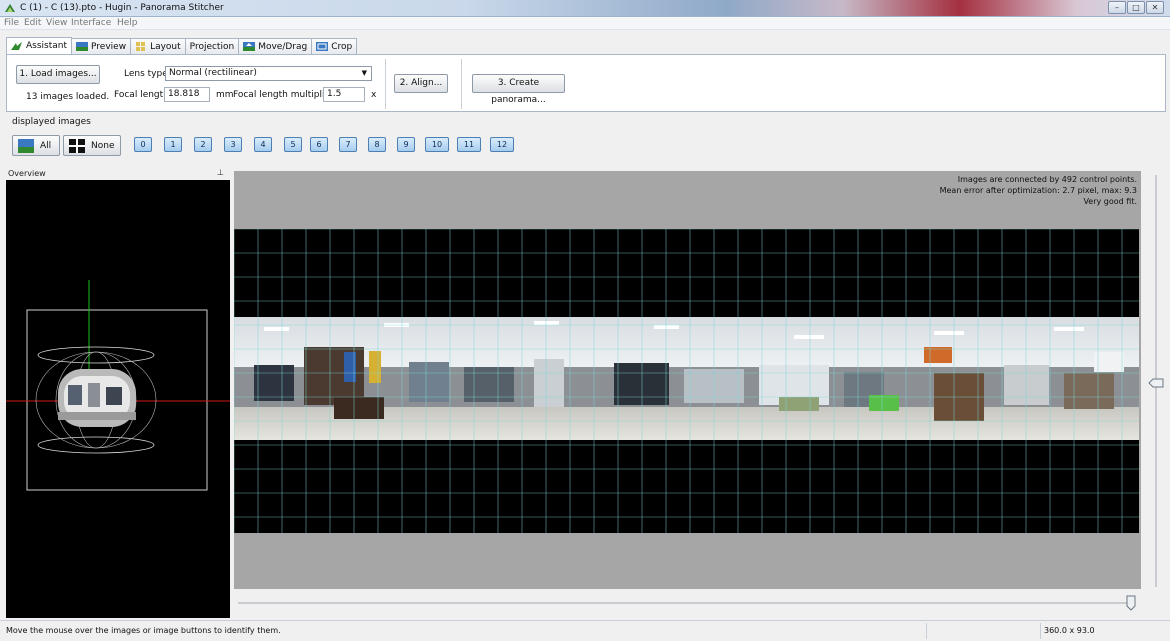  What do you see at coordinates (1131, 603) in the screenshot?
I see `hslider-thumb-icon` at bounding box center [1131, 603].